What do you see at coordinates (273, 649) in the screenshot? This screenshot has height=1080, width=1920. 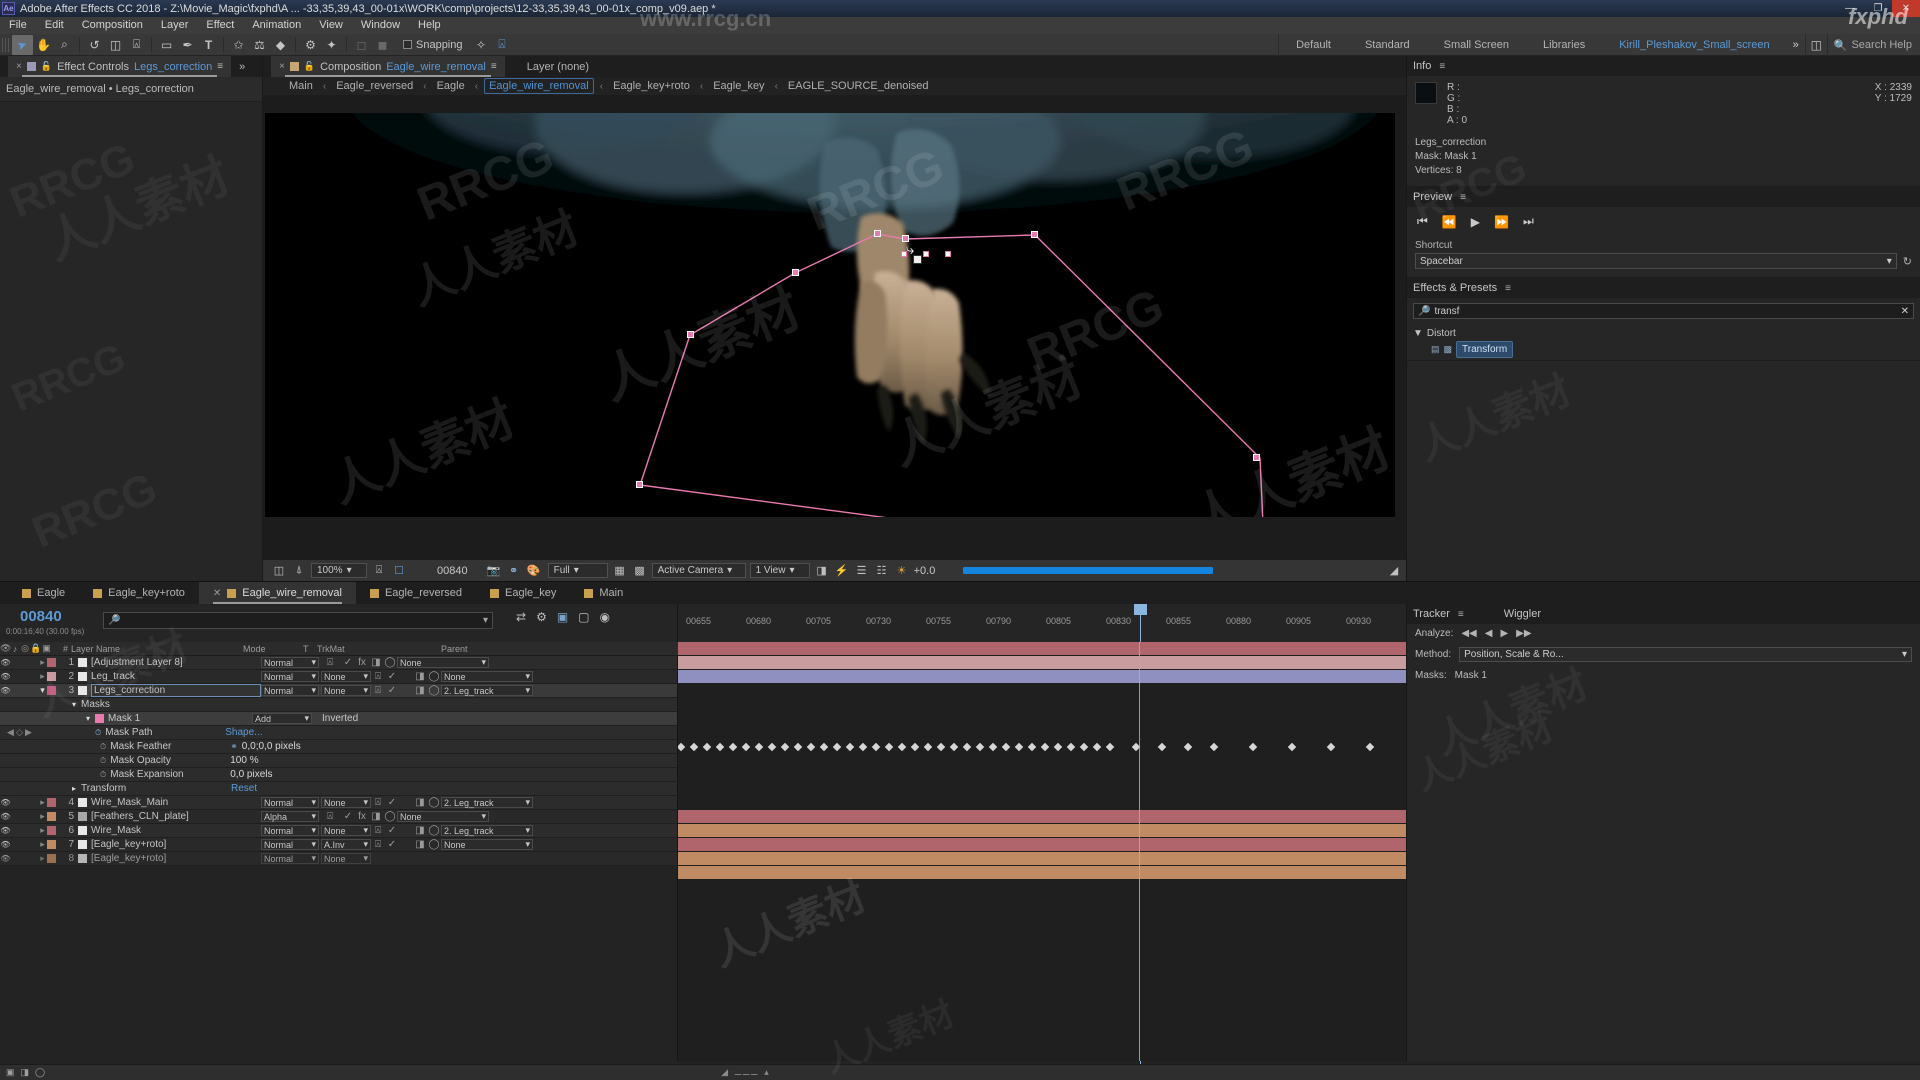 I see `col-mode-header: Mode` at bounding box center [273, 649].